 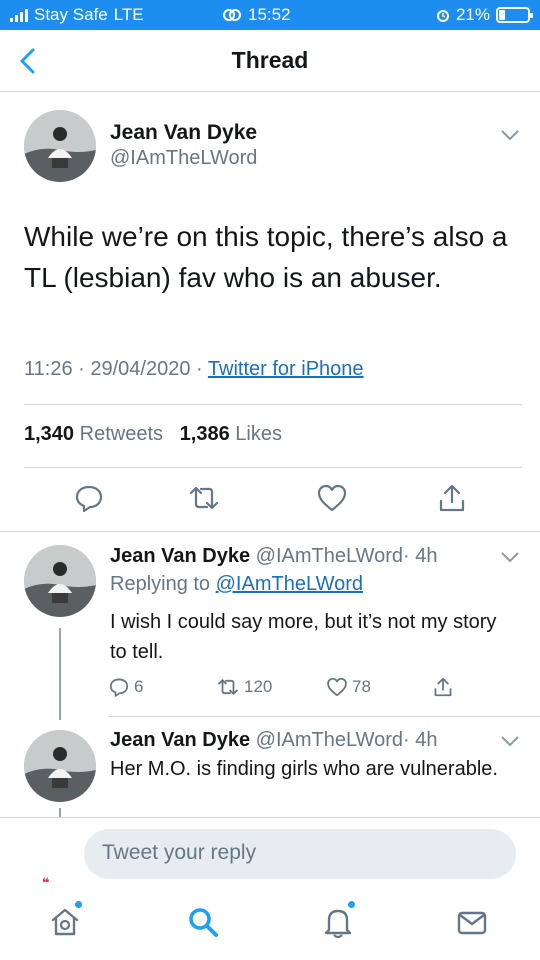 What do you see at coordinates (121, 434) in the screenshot?
I see `retweets-label: Retweets` at bounding box center [121, 434].